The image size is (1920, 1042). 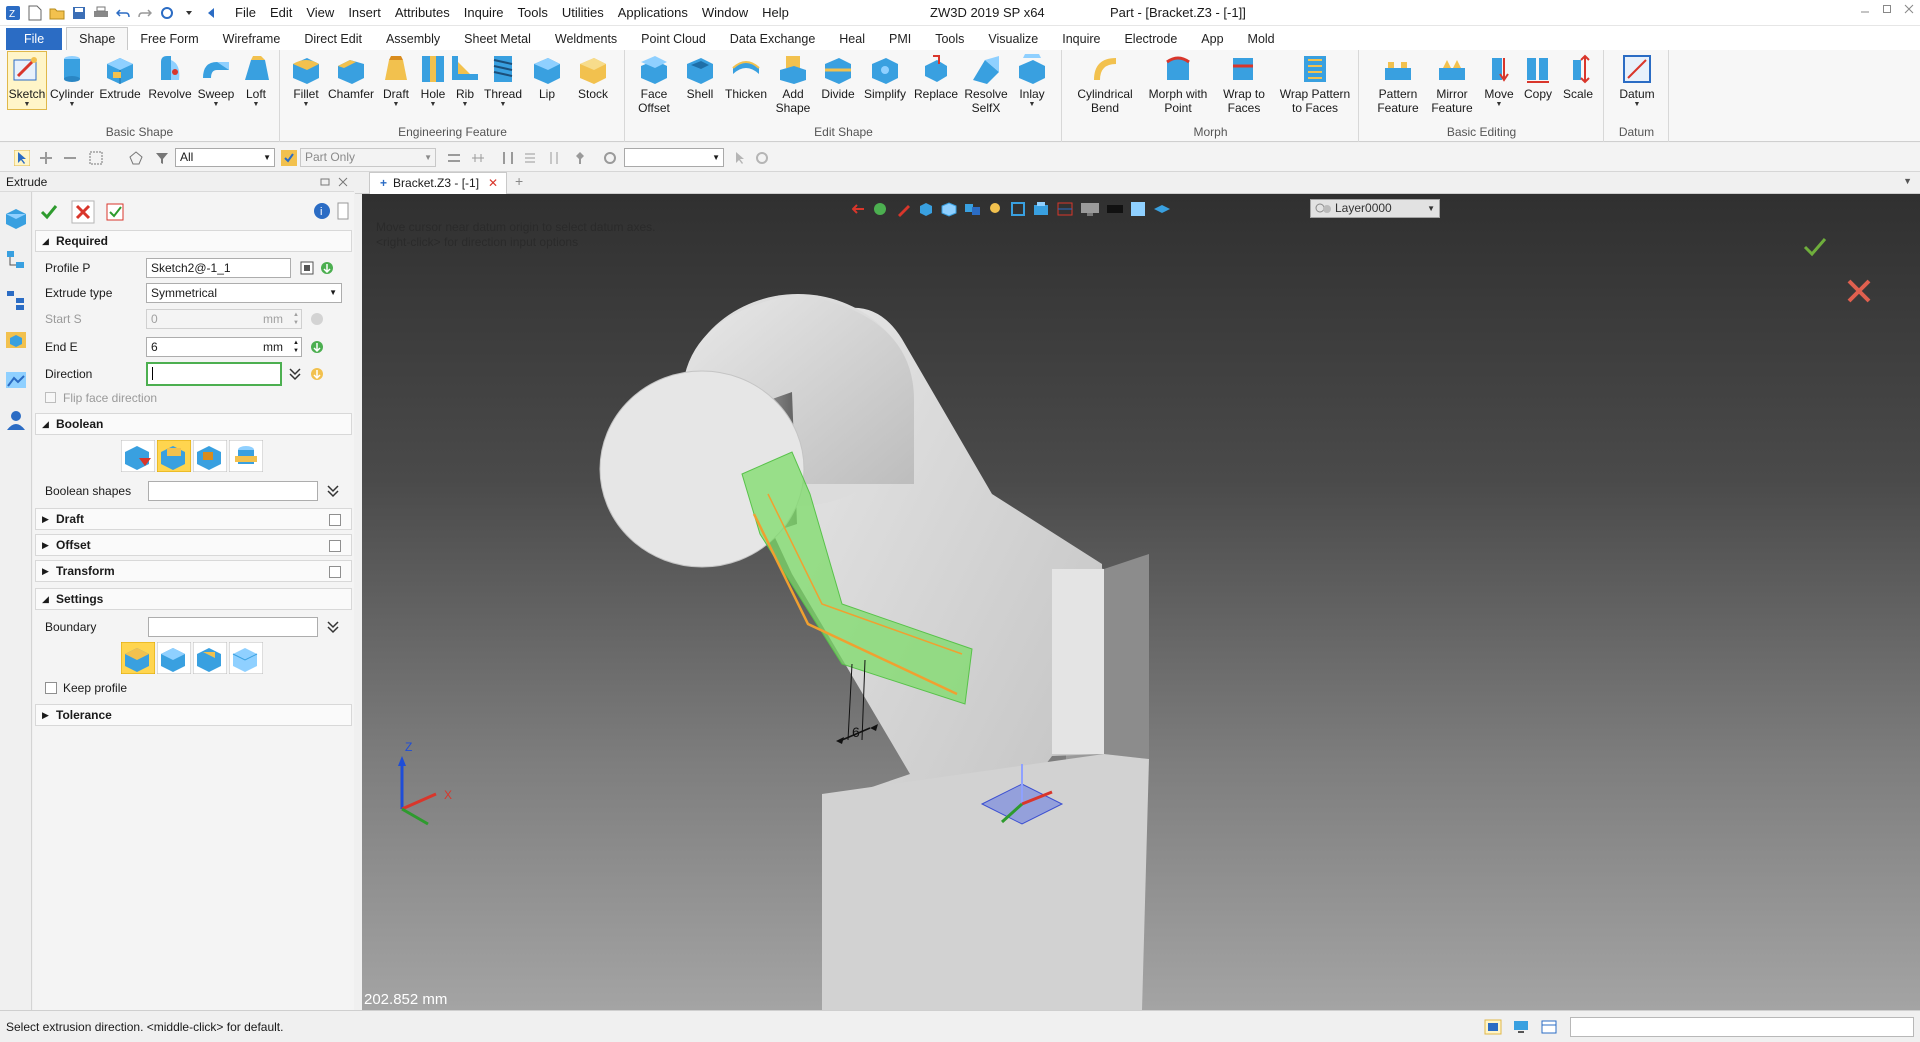 I want to click on filter-select: All ▼, so click(x=225, y=157).